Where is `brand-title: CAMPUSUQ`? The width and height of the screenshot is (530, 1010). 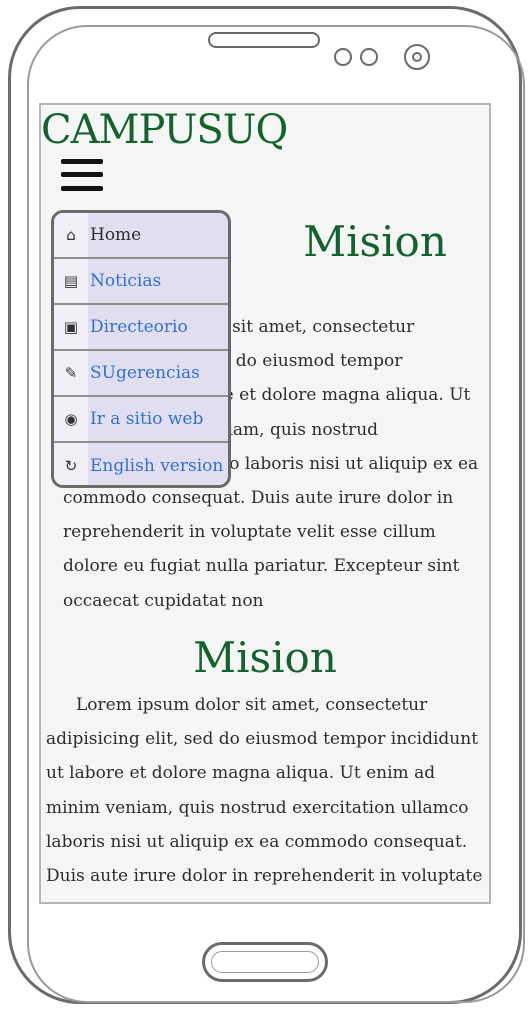 brand-title: CAMPUSUQ is located at coordinates (164, 130).